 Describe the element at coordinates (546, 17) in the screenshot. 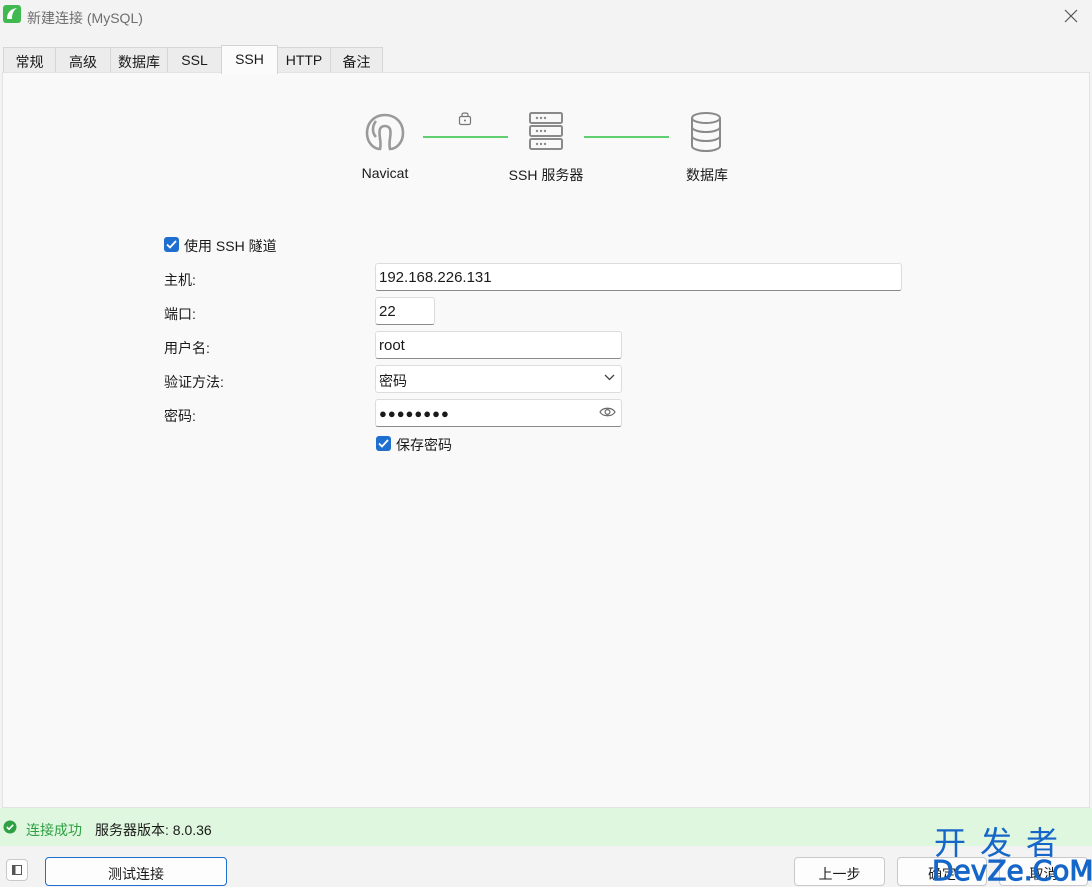

I see `title-bar: 新建连接 (MySQL)` at that location.